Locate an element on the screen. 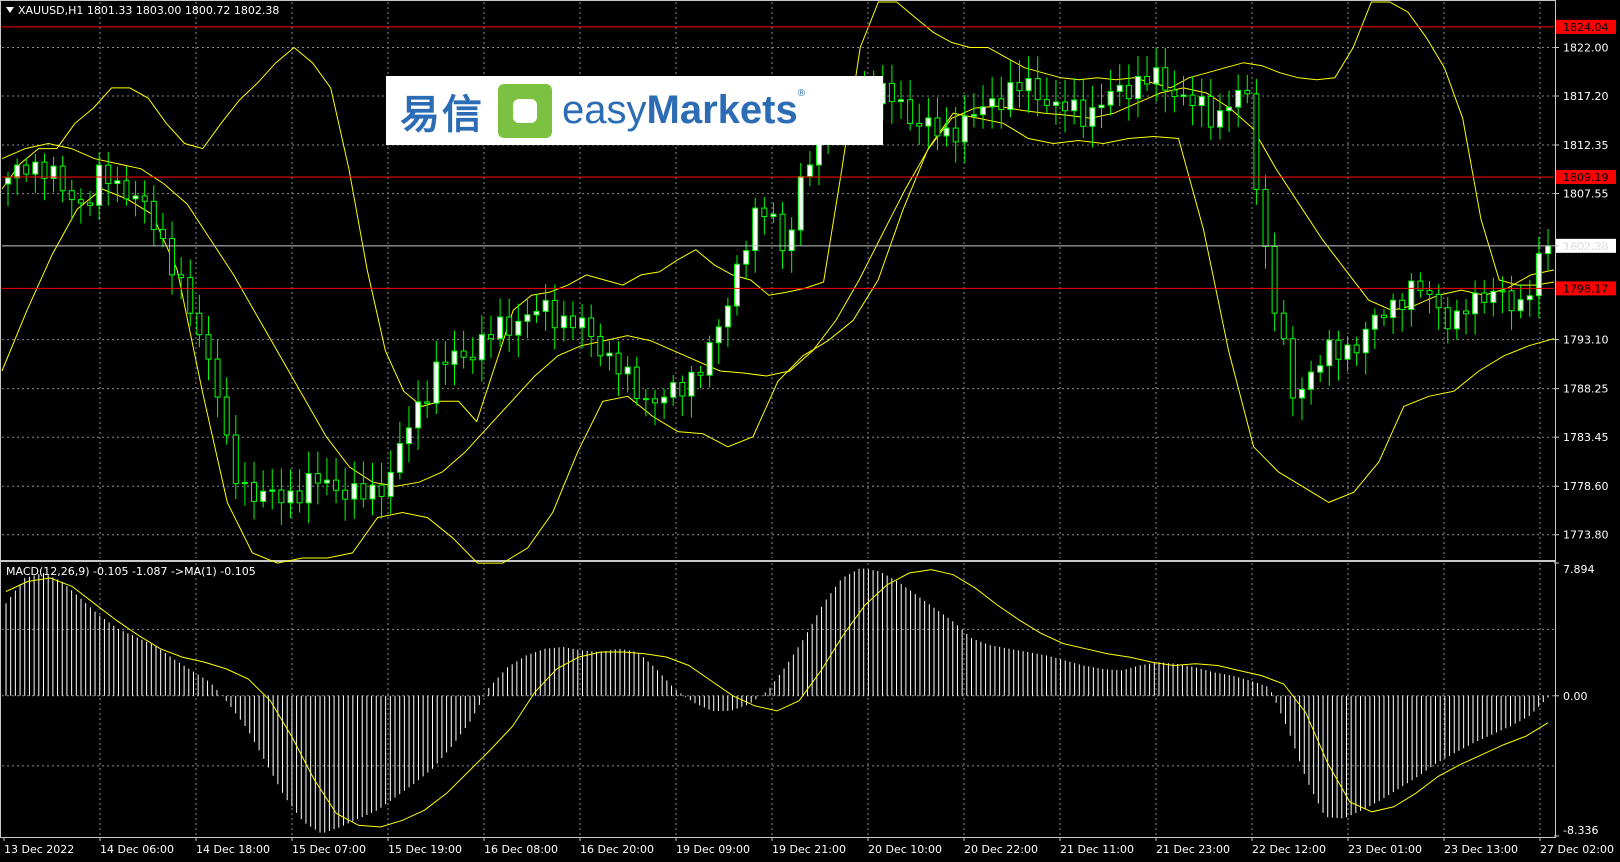 The height and width of the screenshot is (862, 1620). dropdown-triangle-icon is located at coordinates (10, 10).